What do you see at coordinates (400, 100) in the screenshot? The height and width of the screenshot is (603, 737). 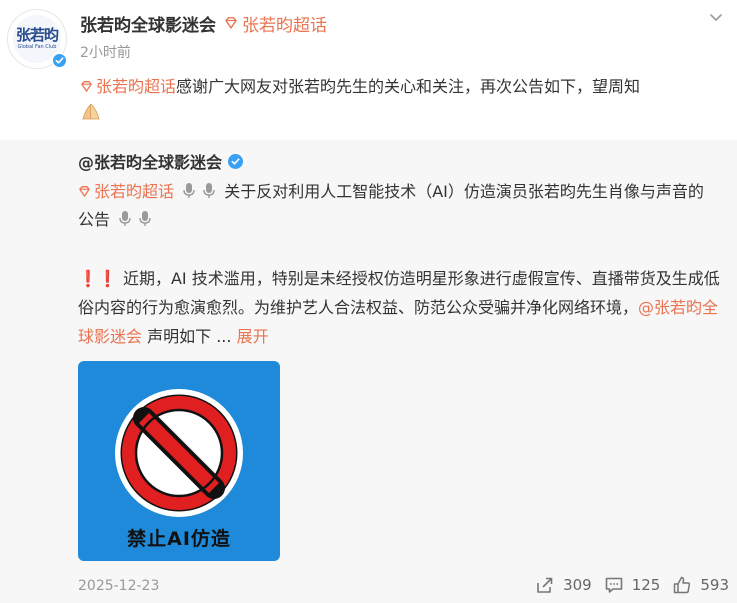 I see `post-text: 张若昀超话感谢广大网友对张若昀先生的关心和关注，再次公告如下，望周知` at bounding box center [400, 100].